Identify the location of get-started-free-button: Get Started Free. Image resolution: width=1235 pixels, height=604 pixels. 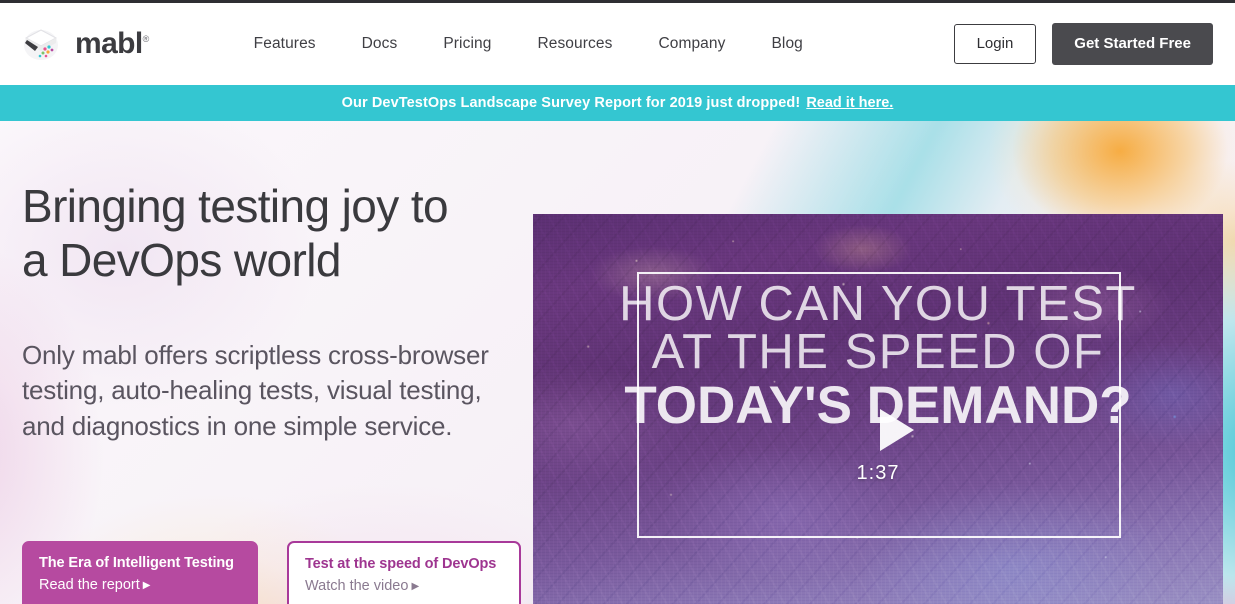
(1132, 44).